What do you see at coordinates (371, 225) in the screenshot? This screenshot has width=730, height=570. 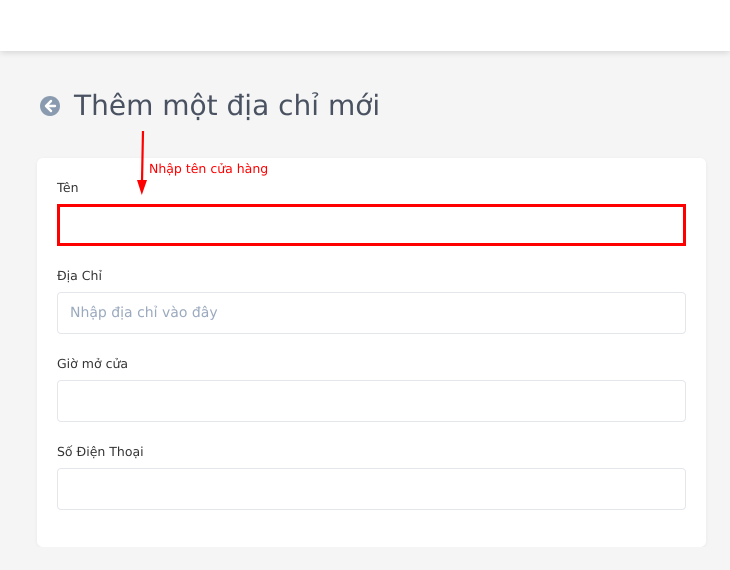 I see `input-field` at bounding box center [371, 225].